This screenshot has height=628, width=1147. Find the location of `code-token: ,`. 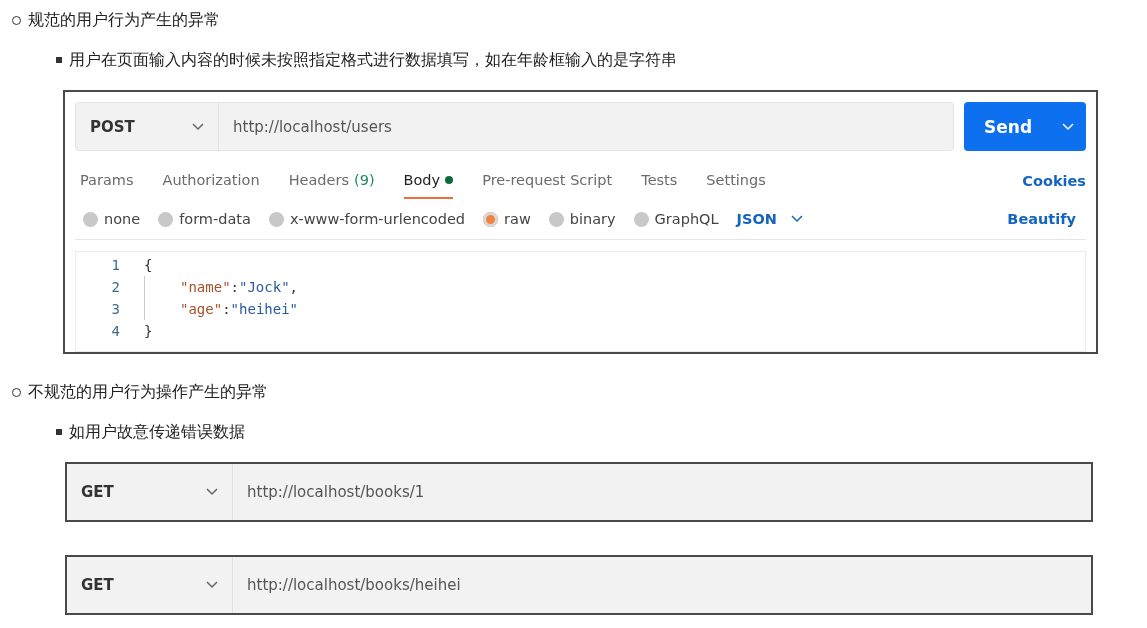

code-token: , is located at coordinates (294, 287).